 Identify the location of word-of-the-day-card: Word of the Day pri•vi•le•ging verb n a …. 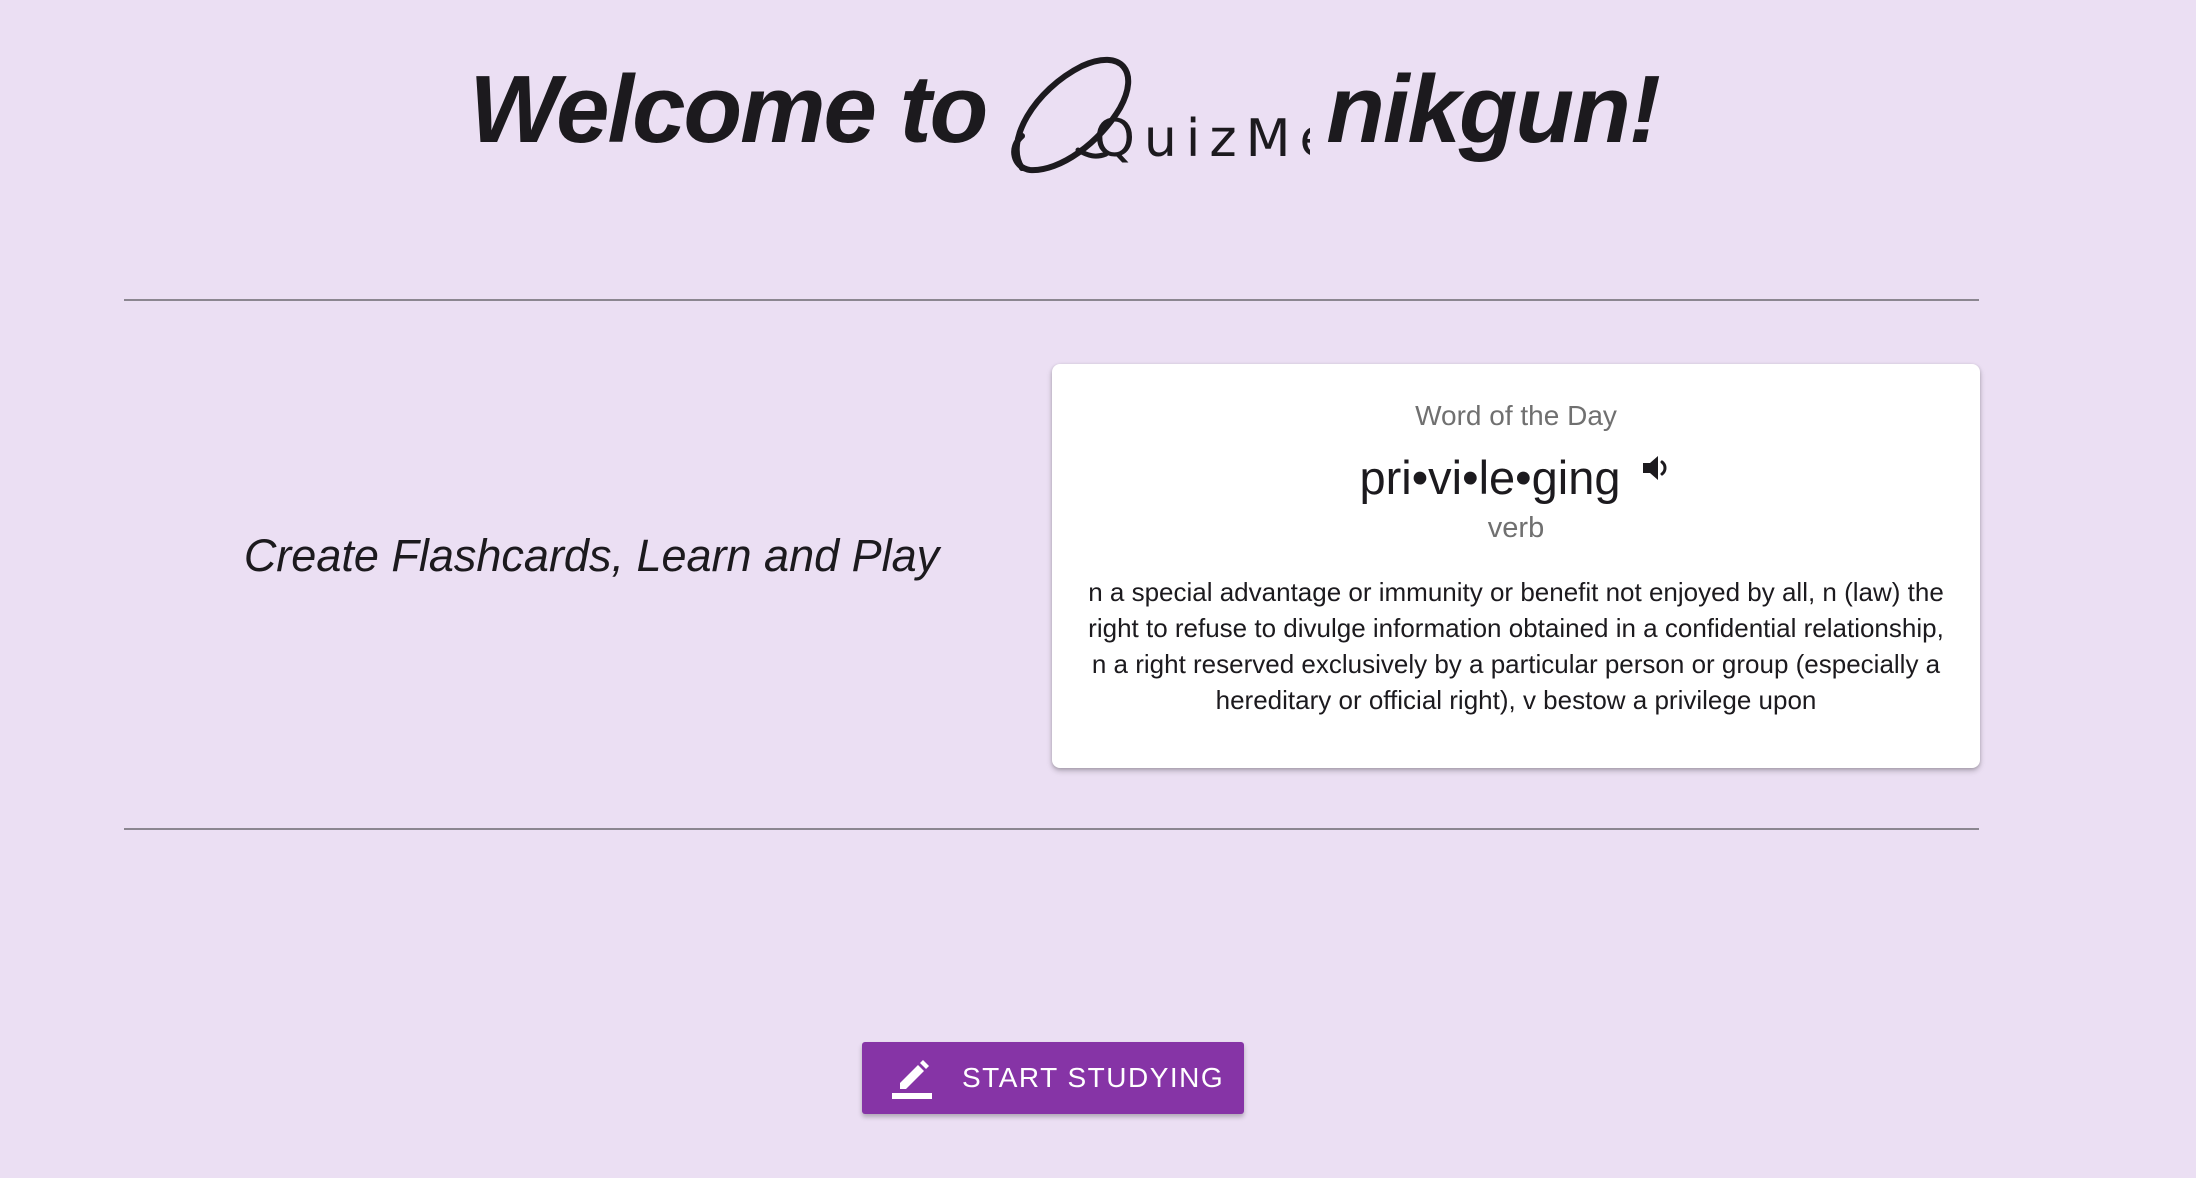
(1516, 566).